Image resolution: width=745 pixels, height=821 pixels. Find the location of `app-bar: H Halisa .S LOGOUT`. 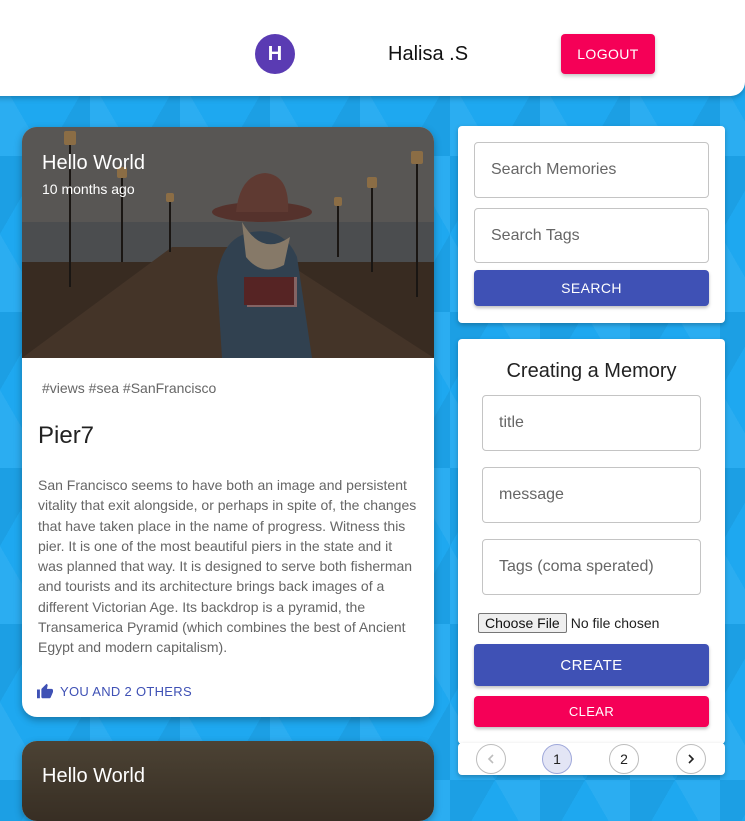

app-bar: H Halisa .S LOGOUT is located at coordinates (372, 48).